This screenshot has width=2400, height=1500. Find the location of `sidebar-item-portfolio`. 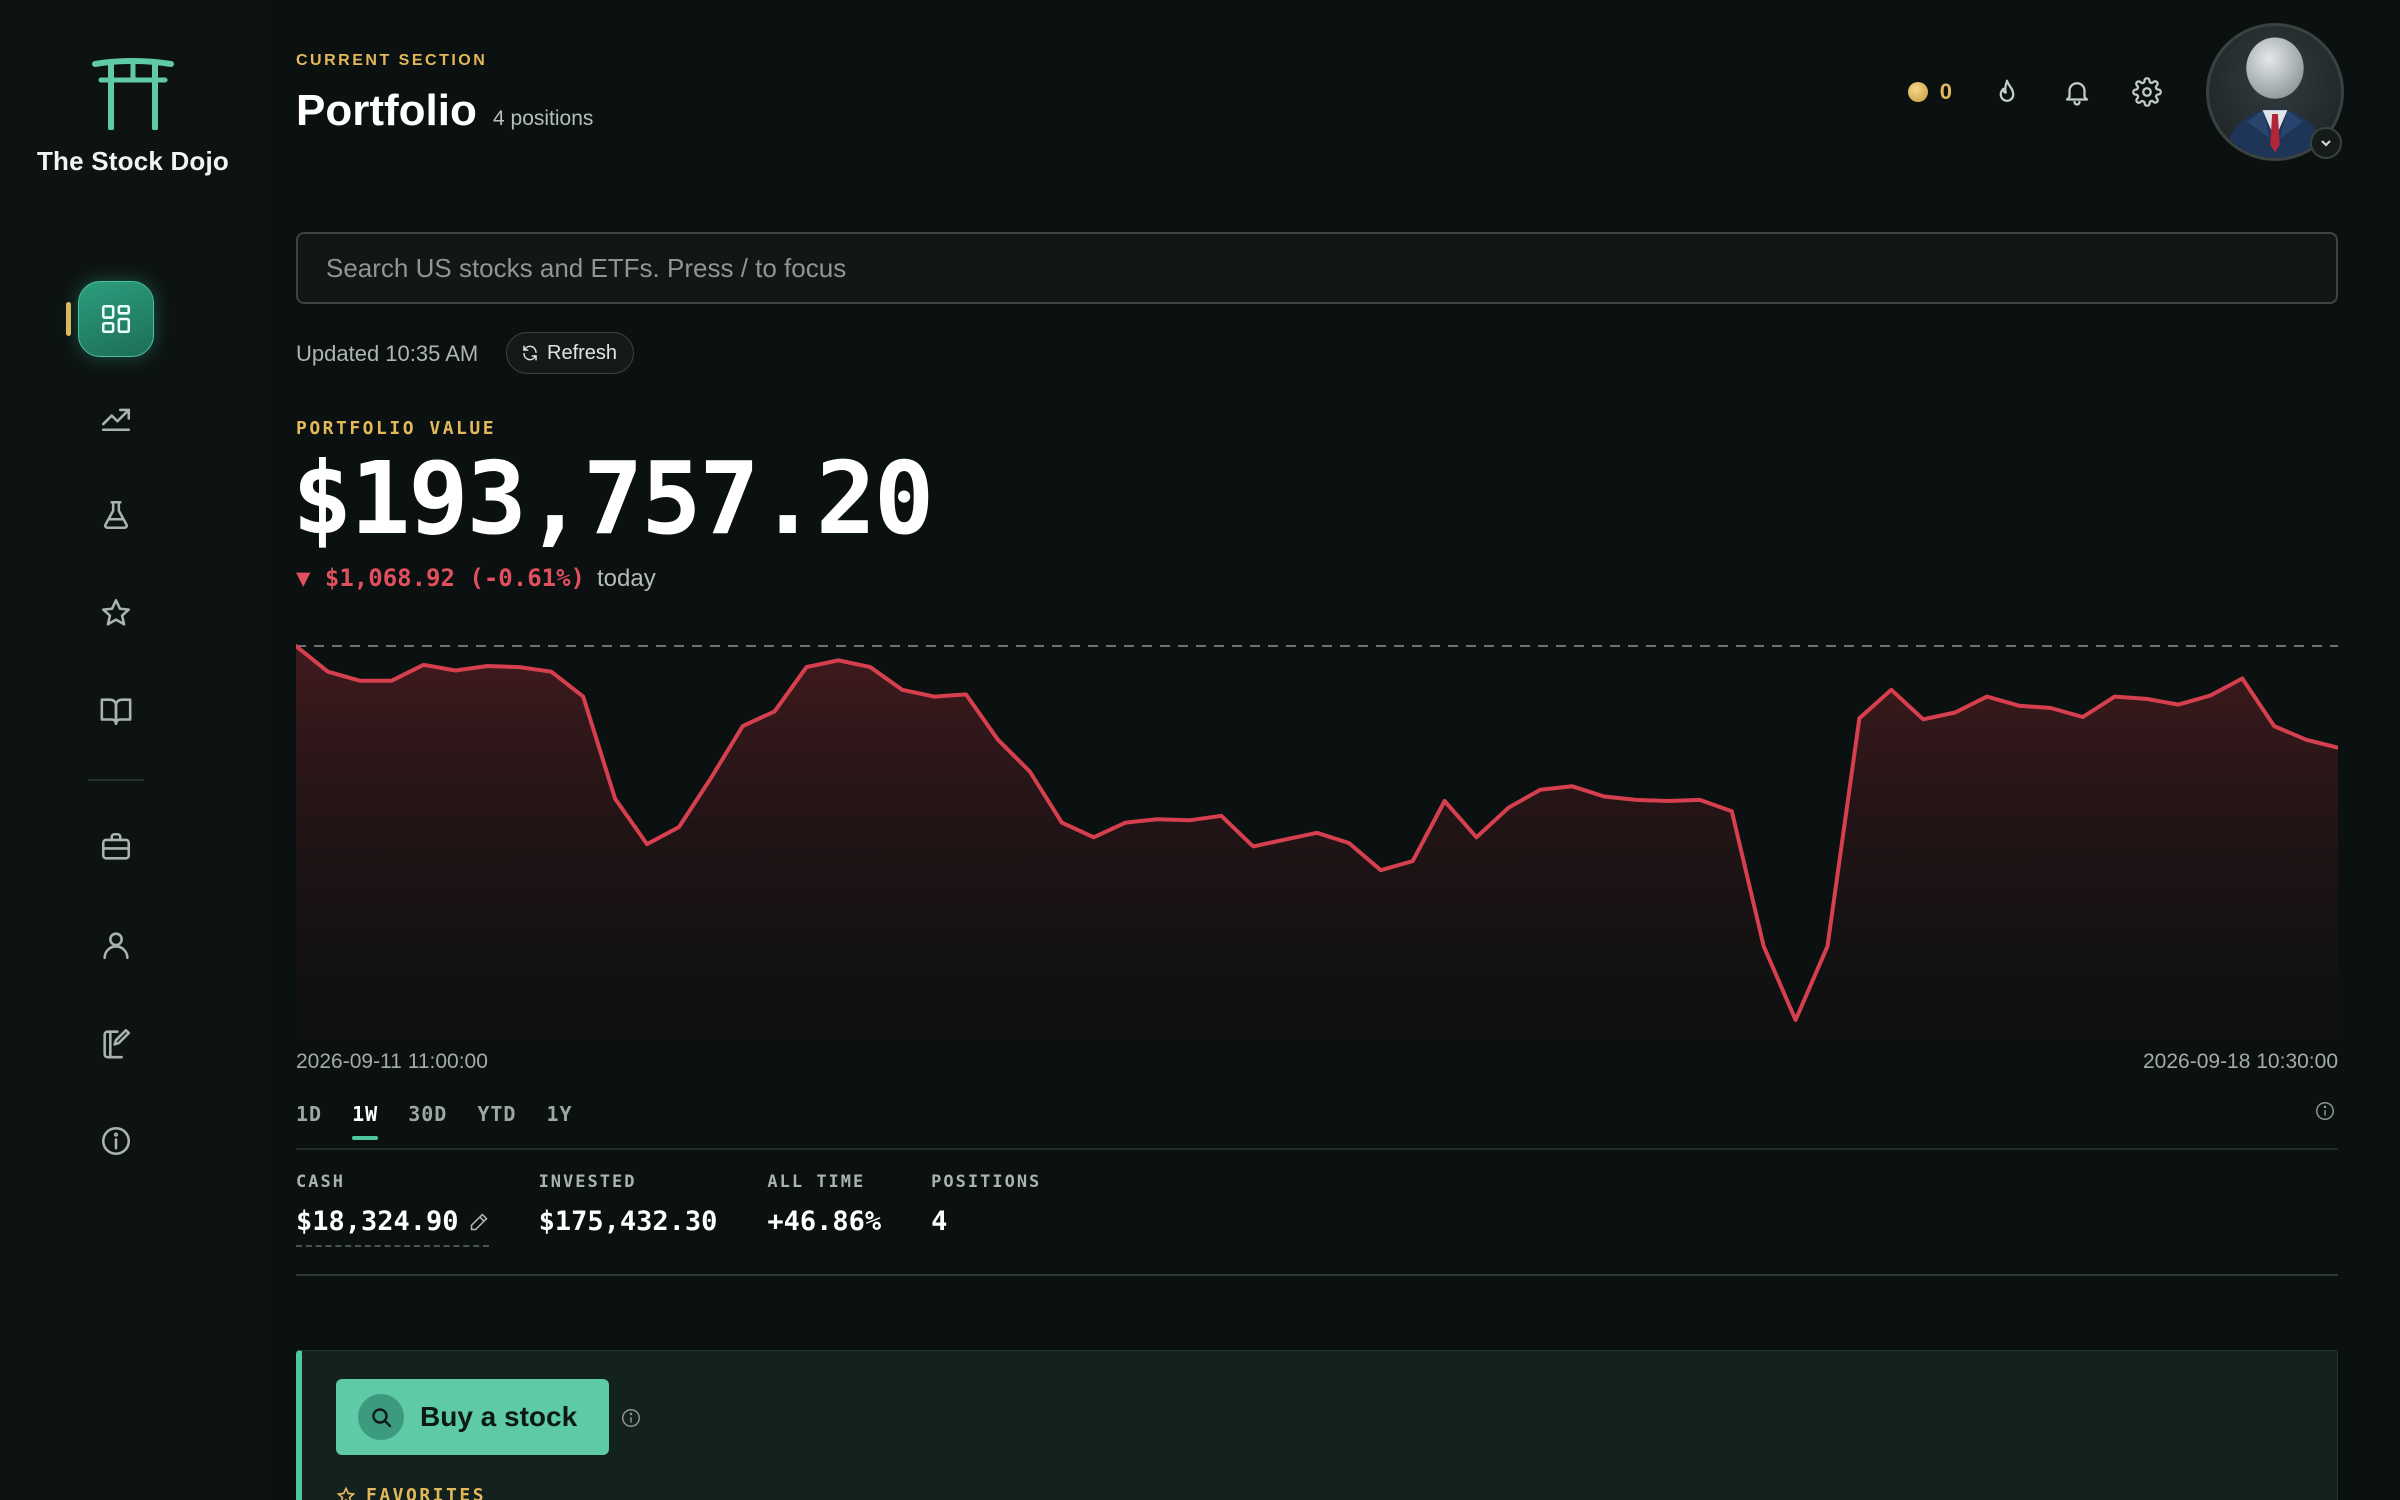

sidebar-item-portfolio is located at coordinates (116, 847).